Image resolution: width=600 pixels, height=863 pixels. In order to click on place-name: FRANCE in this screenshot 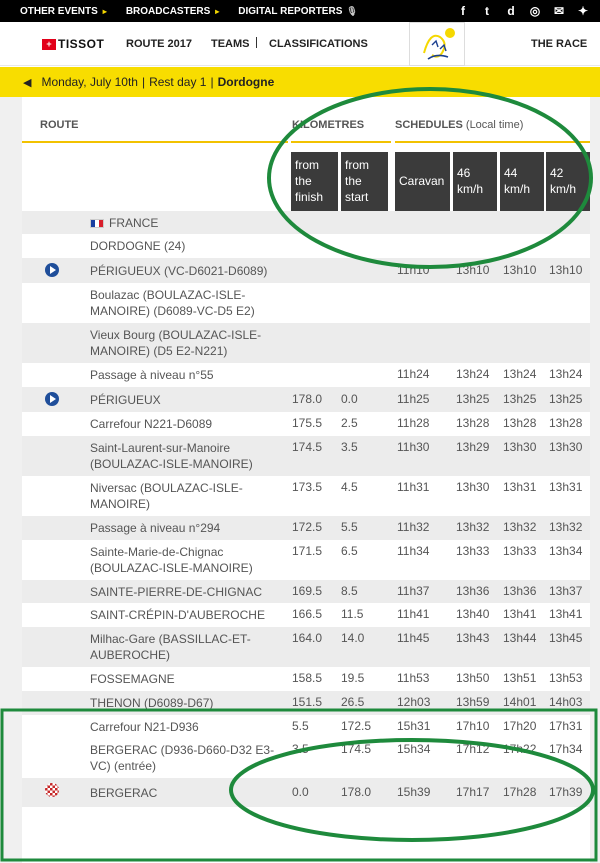, I will do `click(124, 223)`.